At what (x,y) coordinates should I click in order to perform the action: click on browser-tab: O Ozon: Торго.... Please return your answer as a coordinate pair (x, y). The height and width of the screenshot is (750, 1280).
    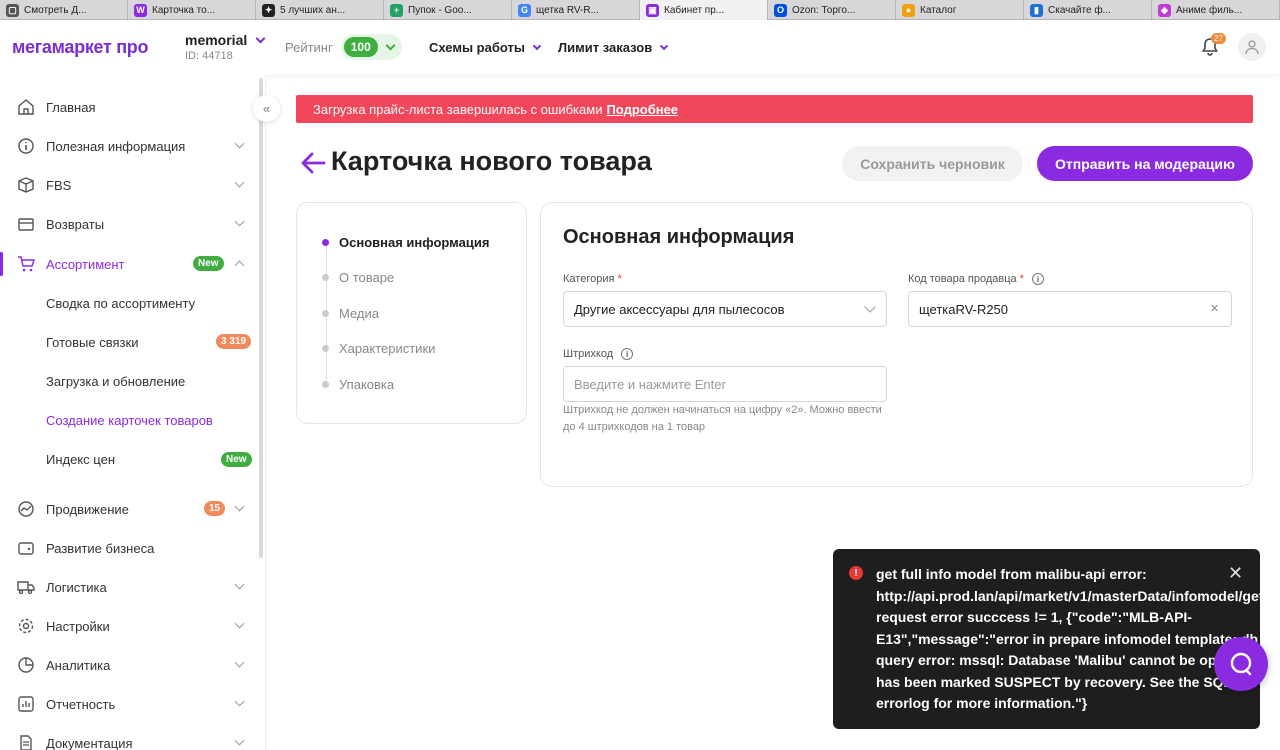
    Looking at the image, I should click on (832, 10).